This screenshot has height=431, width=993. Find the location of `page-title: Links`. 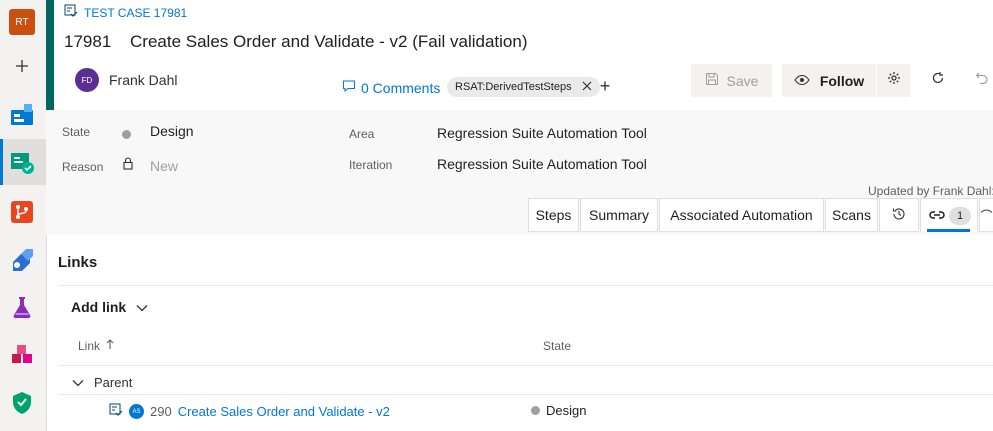

page-title: Links is located at coordinates (78, 262).